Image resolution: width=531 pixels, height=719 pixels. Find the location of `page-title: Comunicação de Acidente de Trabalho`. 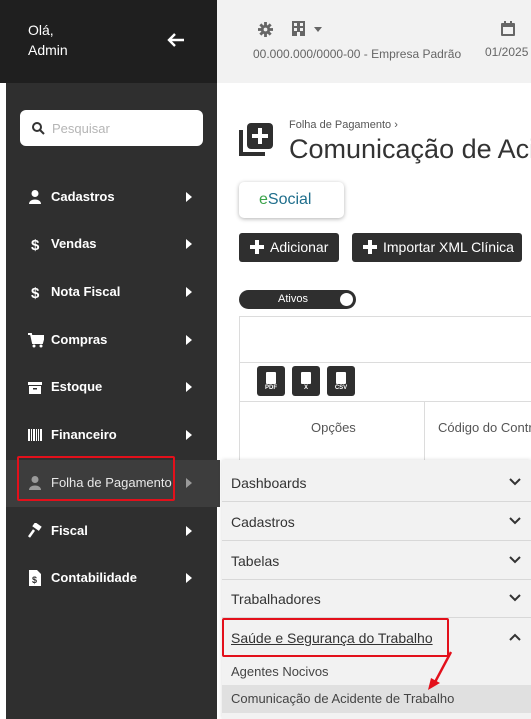

page-title: Comunicação de Acidente de Trabalho is located at coordinates (410, 149).